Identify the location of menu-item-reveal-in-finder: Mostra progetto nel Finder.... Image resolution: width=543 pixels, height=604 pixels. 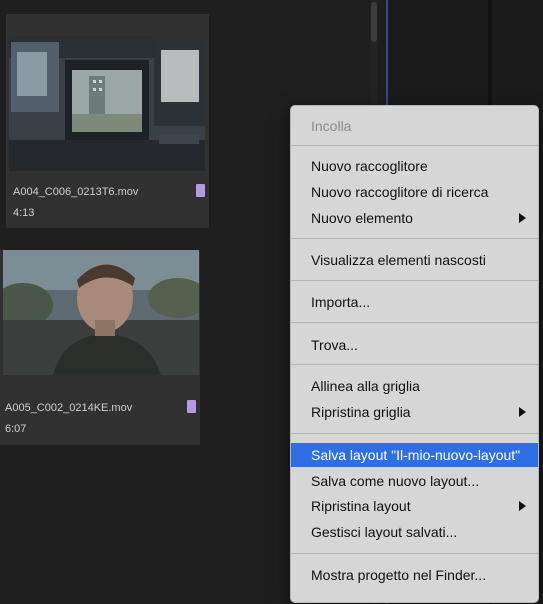
(414, 575).